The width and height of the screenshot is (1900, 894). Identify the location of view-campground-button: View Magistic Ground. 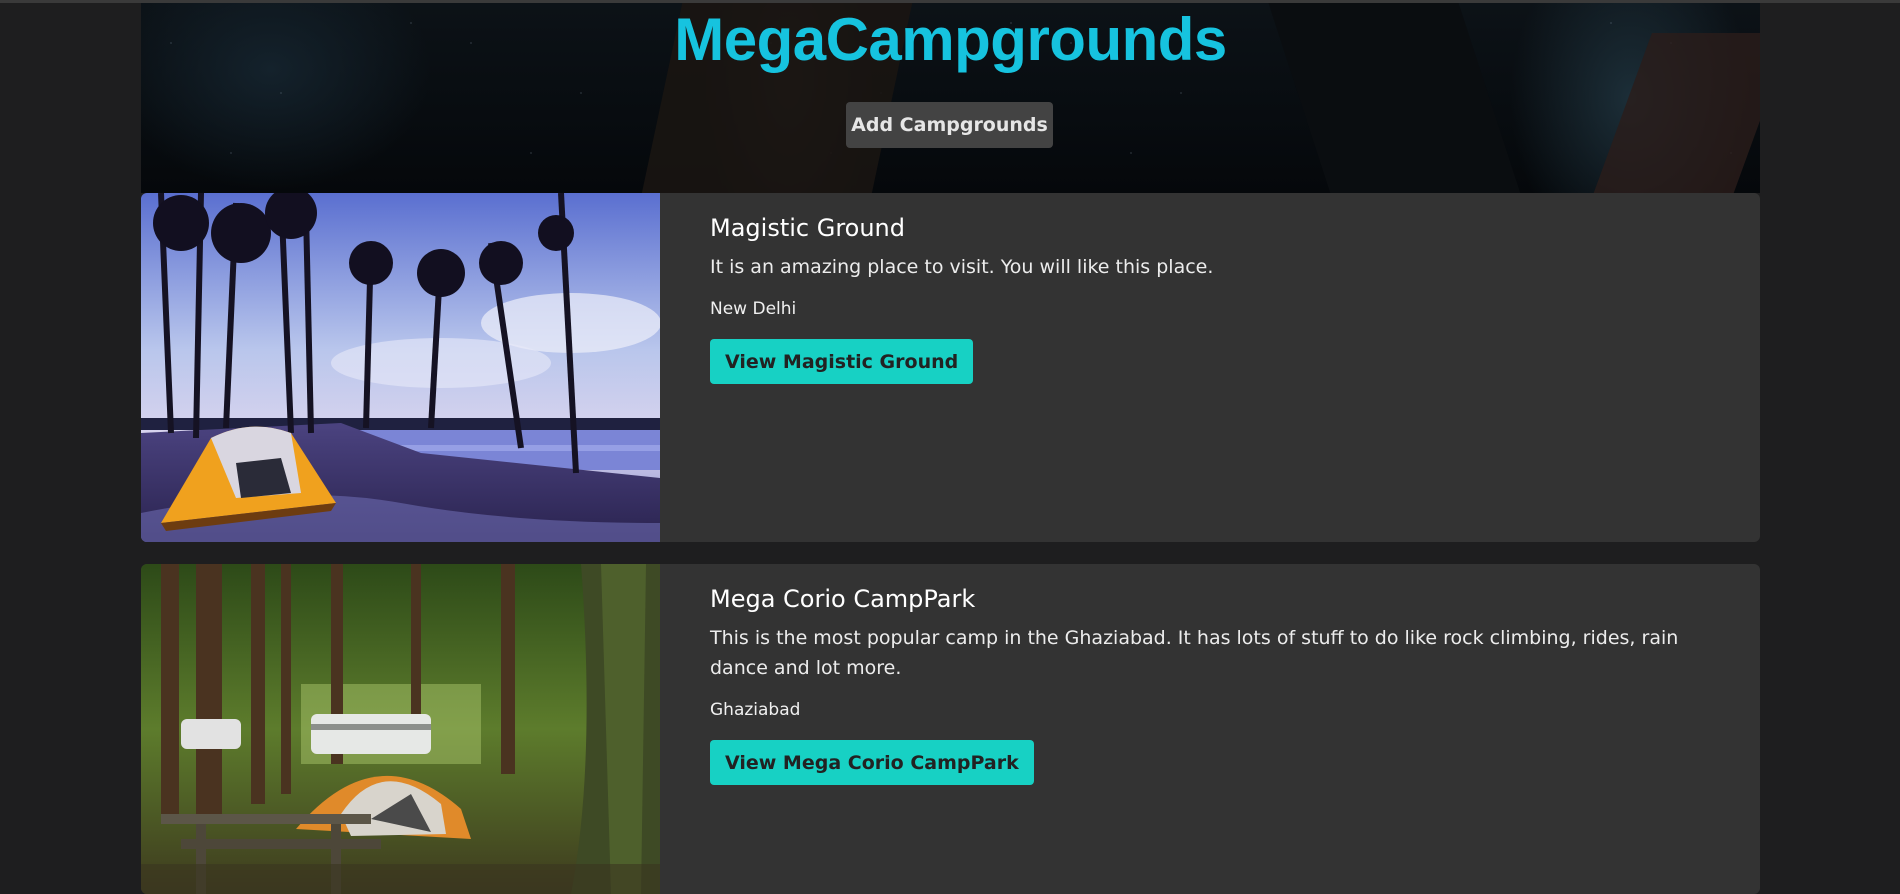
(842, 361).